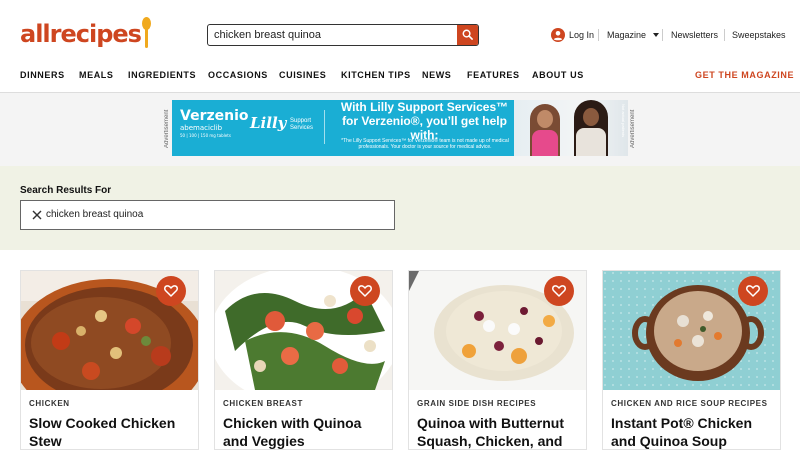 The width and height of the screenshot is (800, 450). What do you see at coordinates (214, 116) in the screenshot?
I see `ad-brand-name: Verzenio` at bounding box center [214, 116].